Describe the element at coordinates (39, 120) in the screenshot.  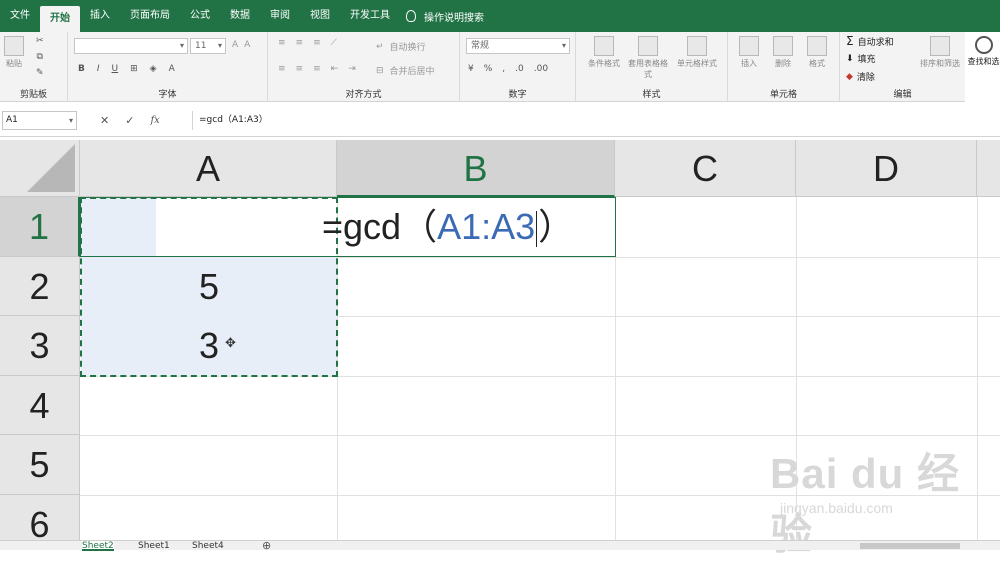
I see `name-box: A1 ▾` at that location.